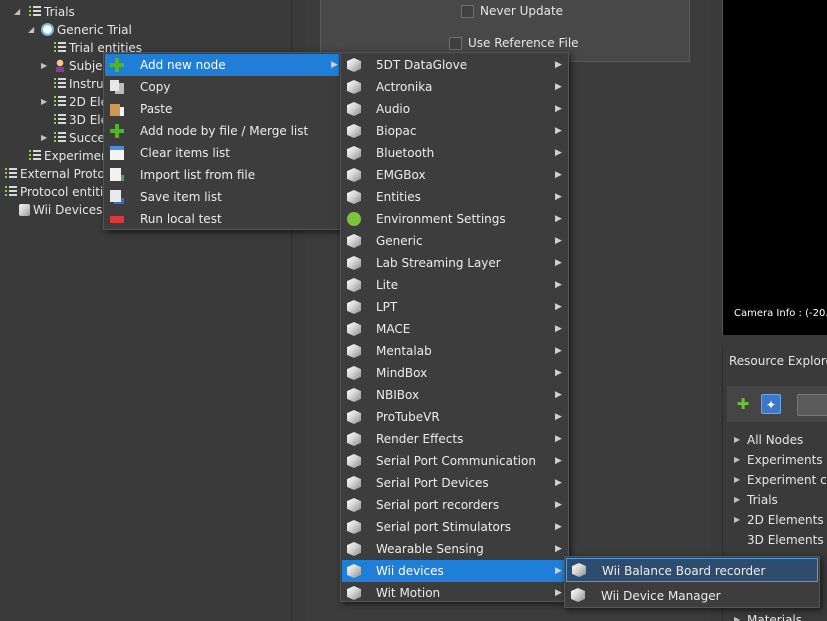 This screenshot has height=621, width=827. What do you see at coordinates (812, 405) in the screenshot?
I see `resource-search-input` at bounding box center [812, 405].